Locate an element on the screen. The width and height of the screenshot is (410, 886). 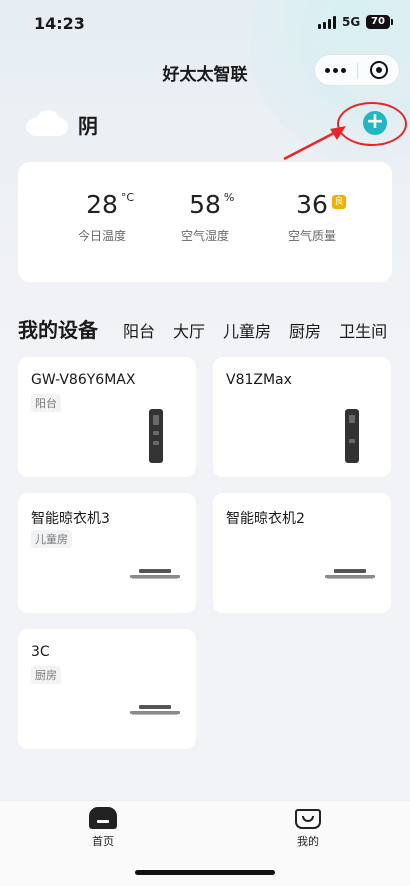
my-devices-title: 我的设备 is located at coordinates (58, 330).